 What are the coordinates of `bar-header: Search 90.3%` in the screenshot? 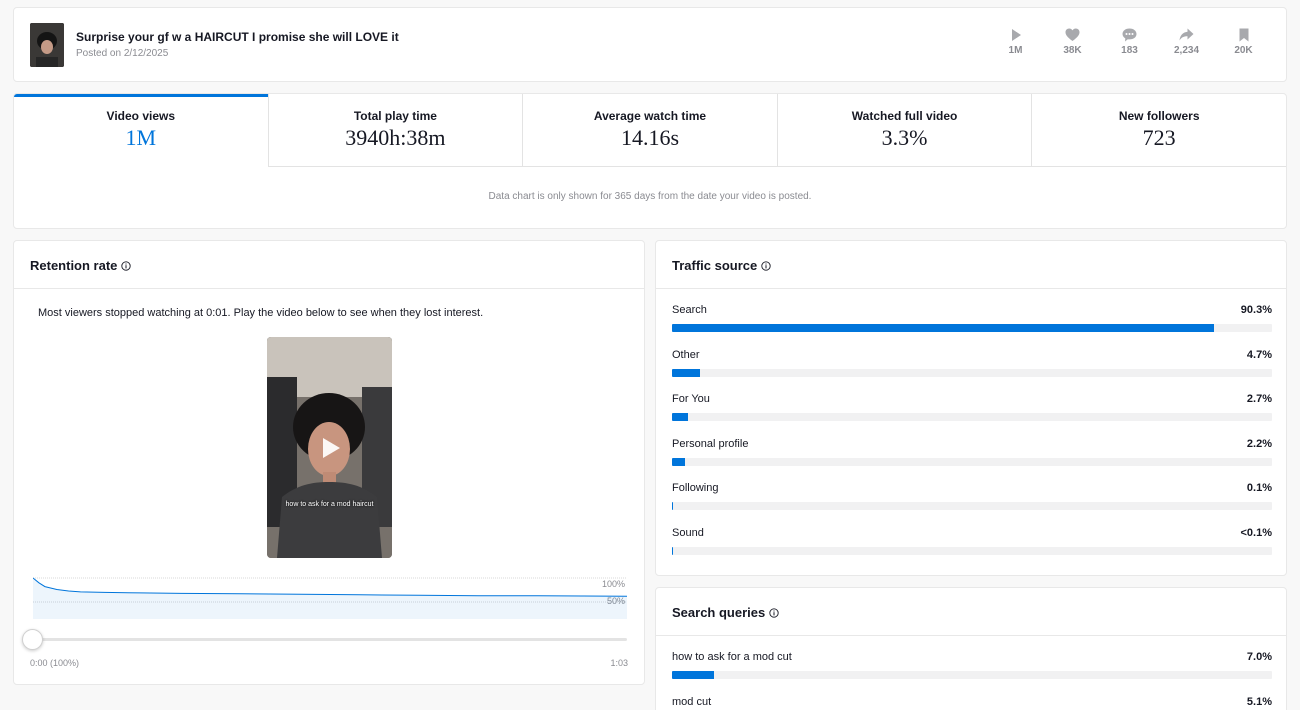 It's located at (972, 310).